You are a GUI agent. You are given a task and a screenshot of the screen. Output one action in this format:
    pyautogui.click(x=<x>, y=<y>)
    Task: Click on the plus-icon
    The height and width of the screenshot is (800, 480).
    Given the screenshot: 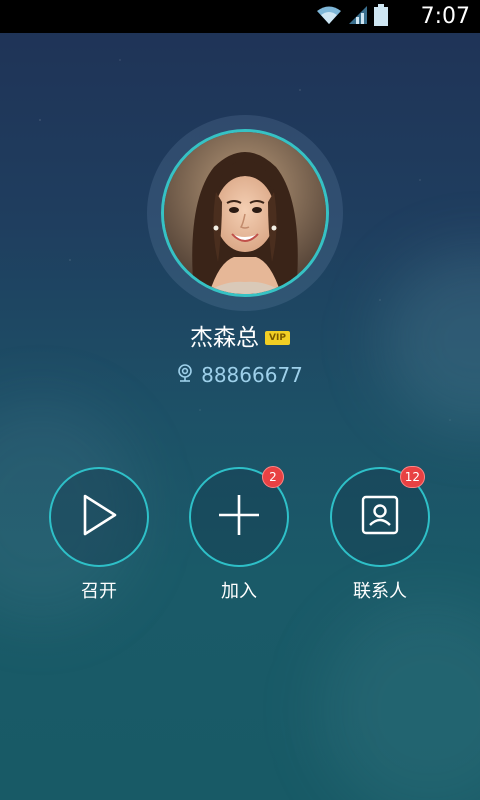 What is the action you would take?
    pyautogui.click(x=239, y=517)
    